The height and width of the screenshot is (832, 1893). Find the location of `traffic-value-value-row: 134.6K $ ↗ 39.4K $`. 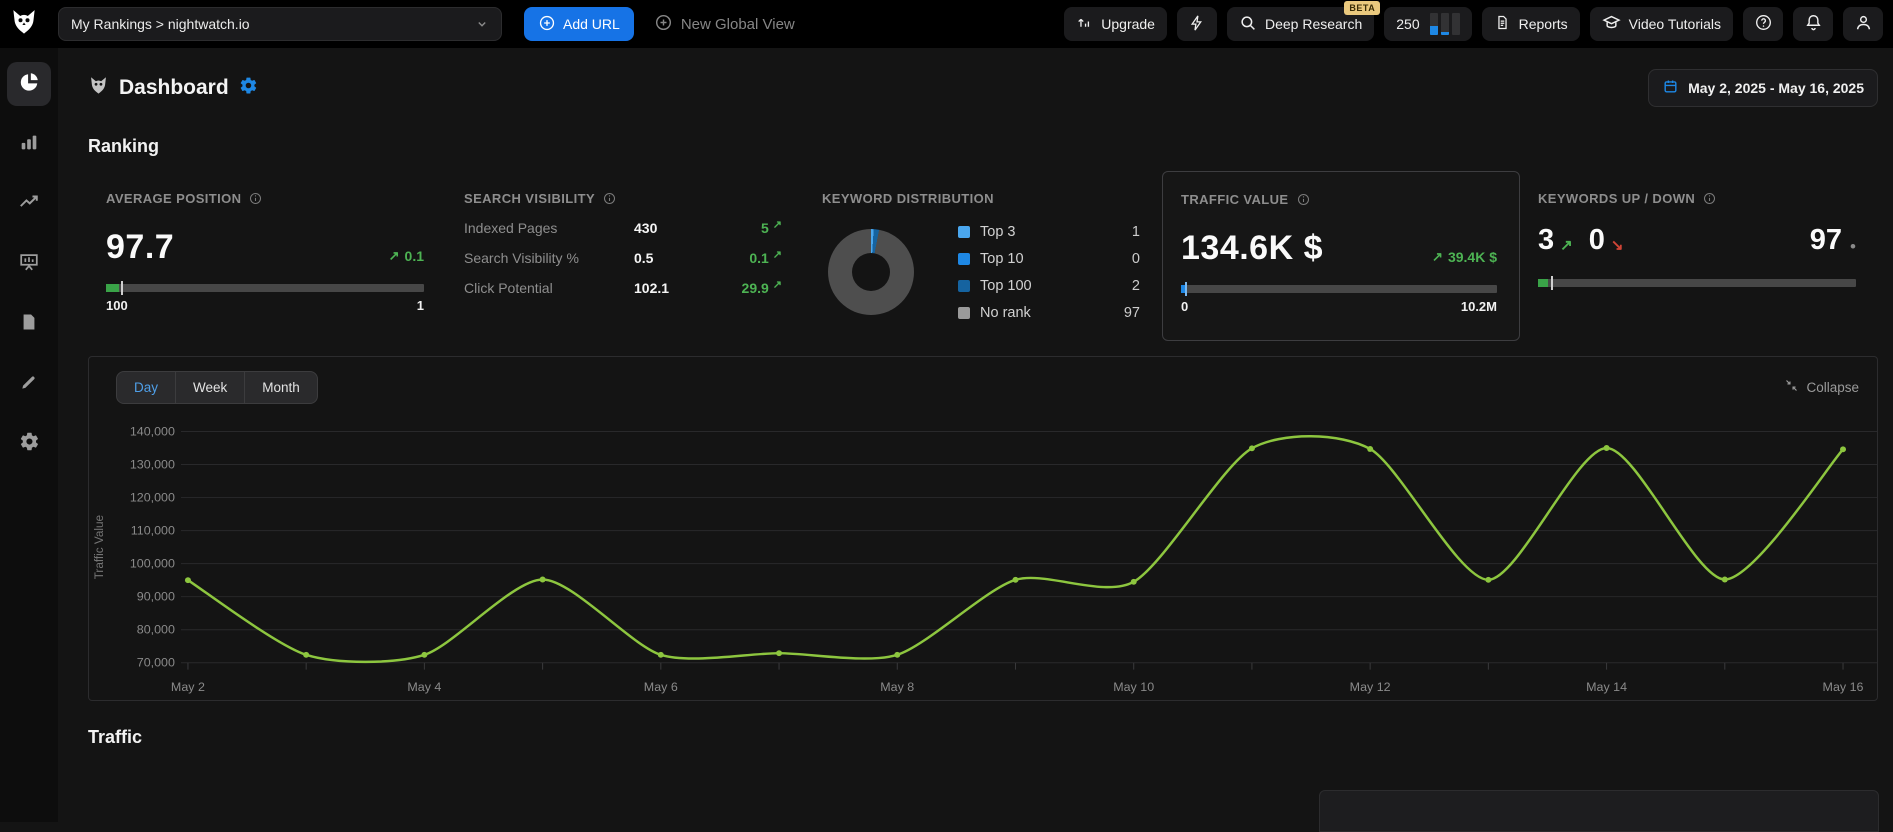

traffic-value-value-row: 134.6K $ ↗ 39.4K $ is located at coordinates (1339, 248).